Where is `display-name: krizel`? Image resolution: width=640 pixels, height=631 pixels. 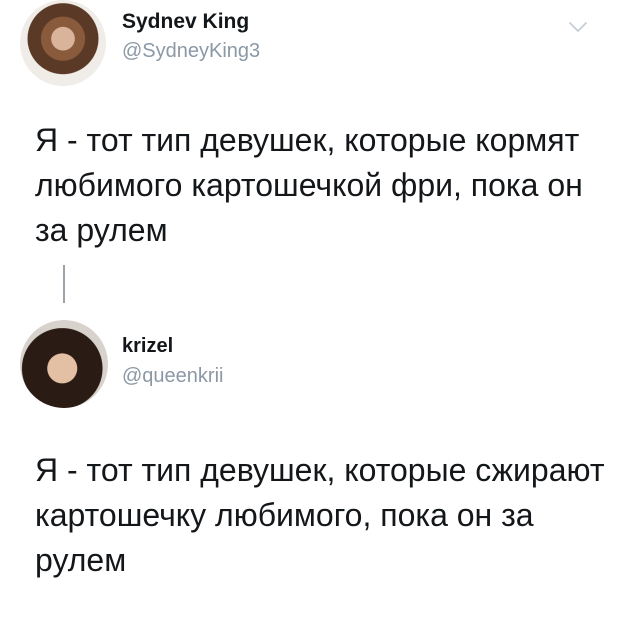 display-name: krizel is located at coordinates (147, 346).